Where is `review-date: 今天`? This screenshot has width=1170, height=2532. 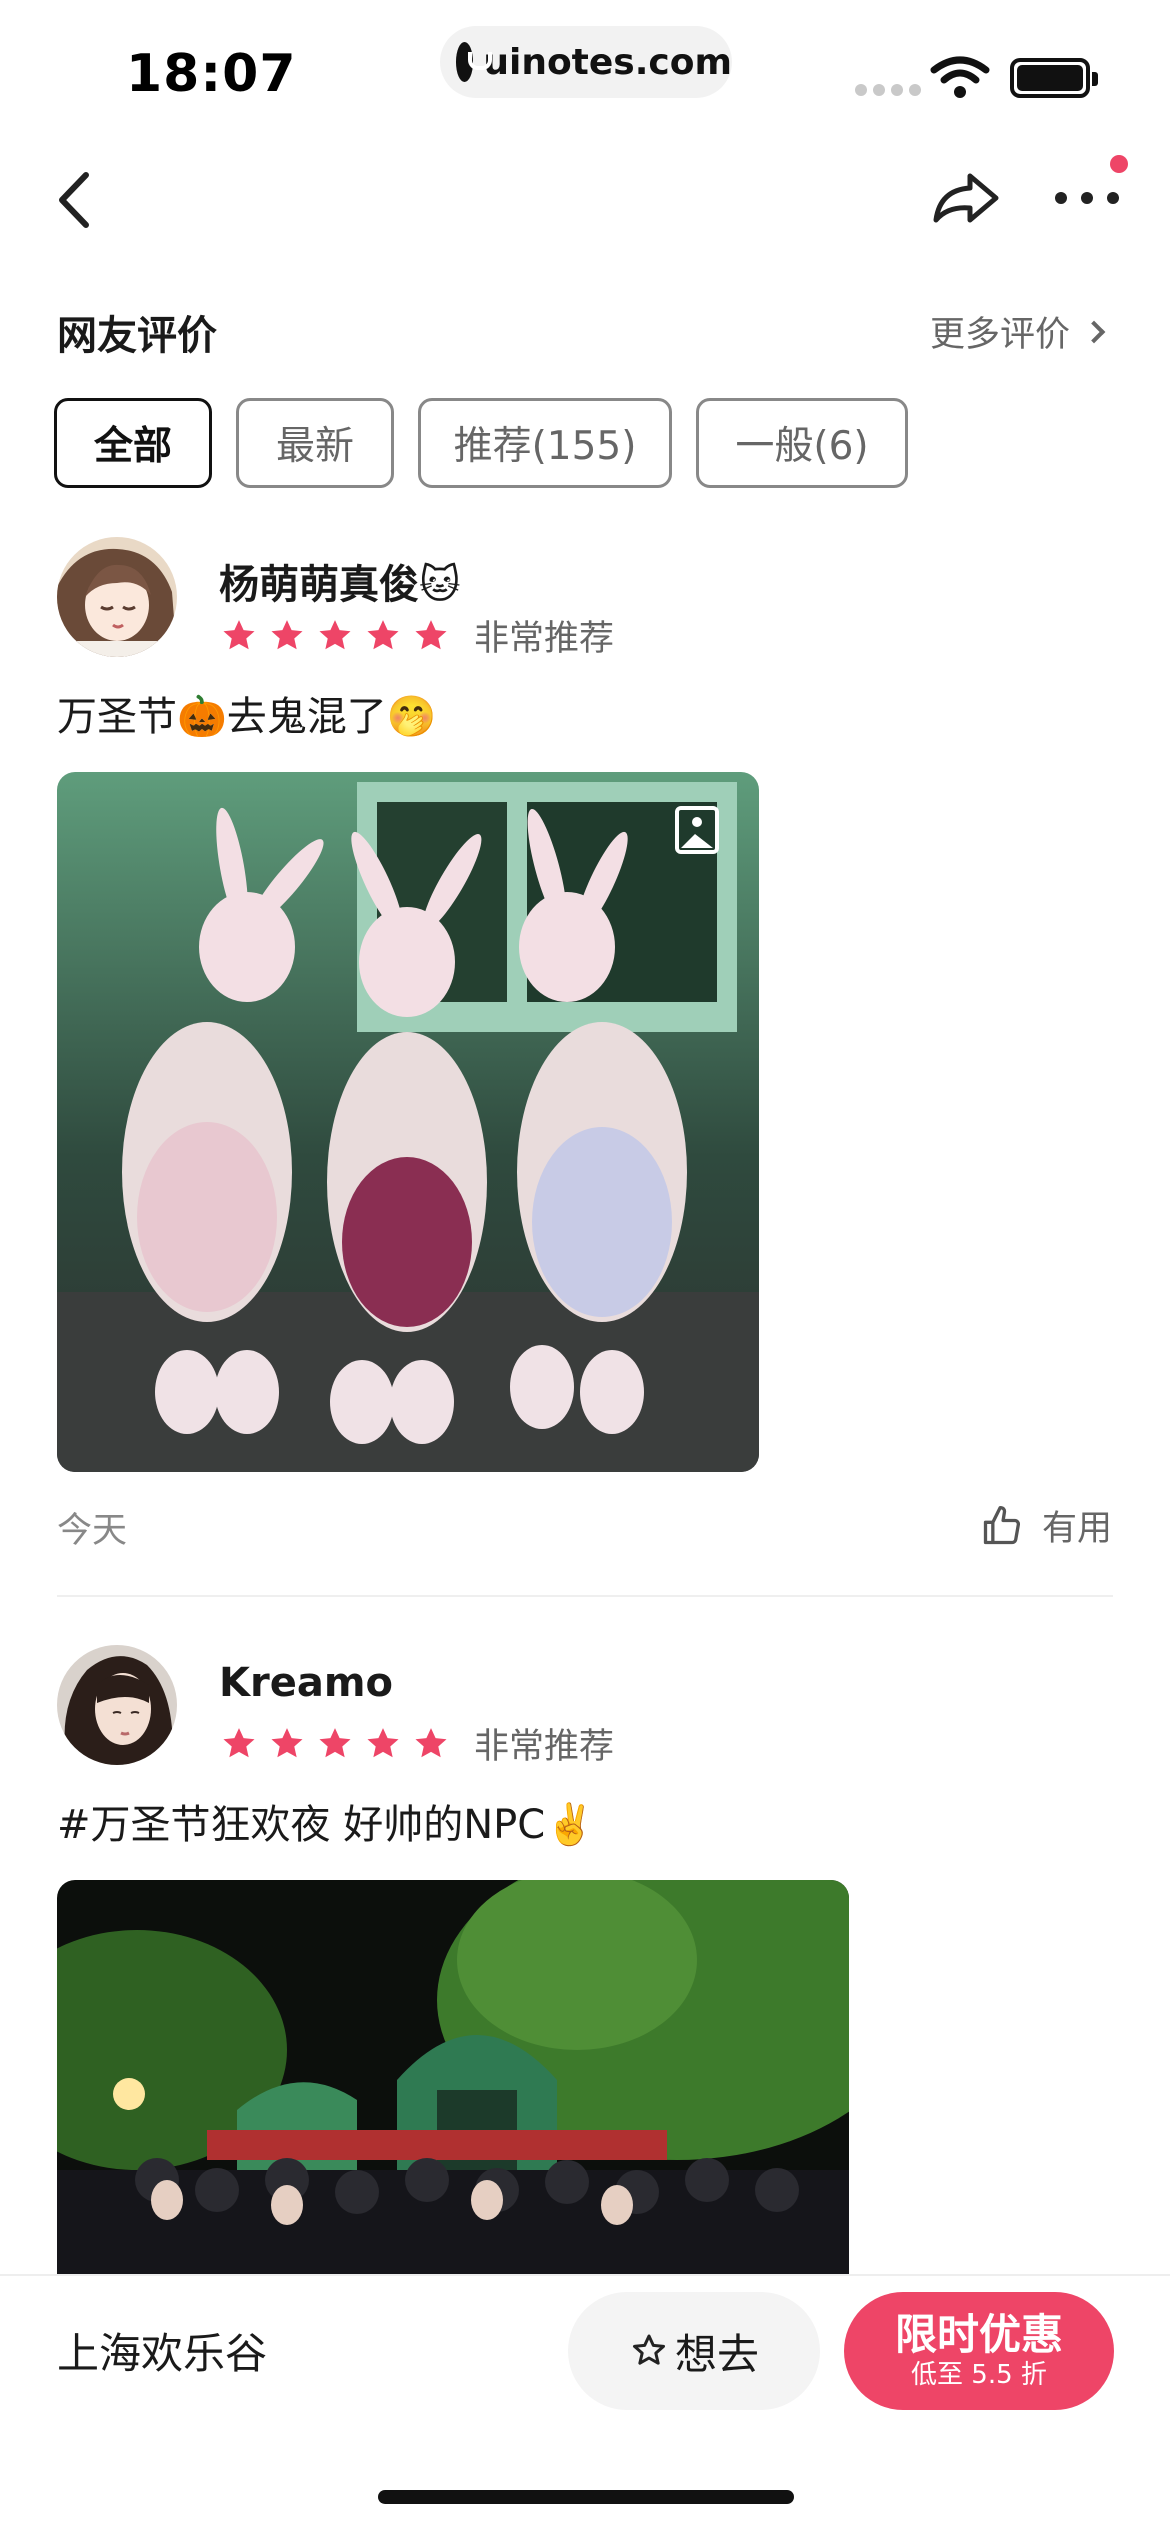 review-date: 今天 is located at coordinates (92, 1531).